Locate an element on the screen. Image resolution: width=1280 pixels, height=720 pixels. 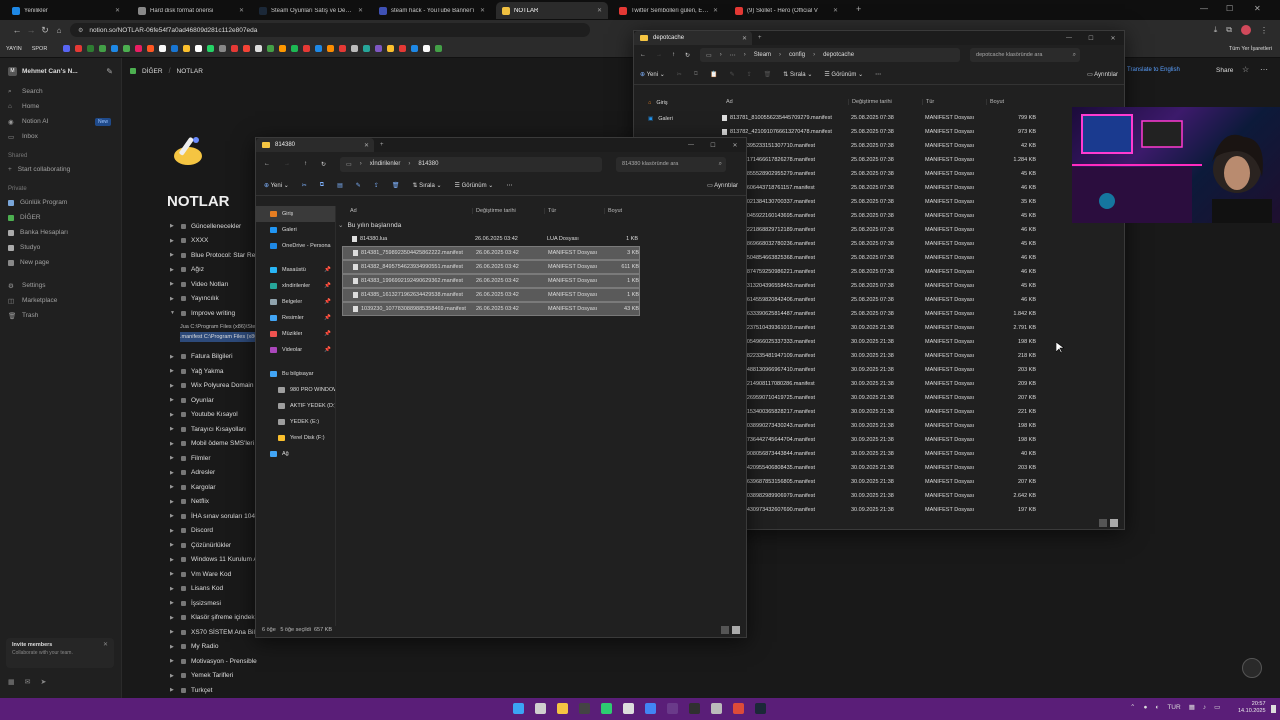
explorer2-path: ▭ › ⋯ › Steam › config › depotcache is located at coordinates (830, 55).